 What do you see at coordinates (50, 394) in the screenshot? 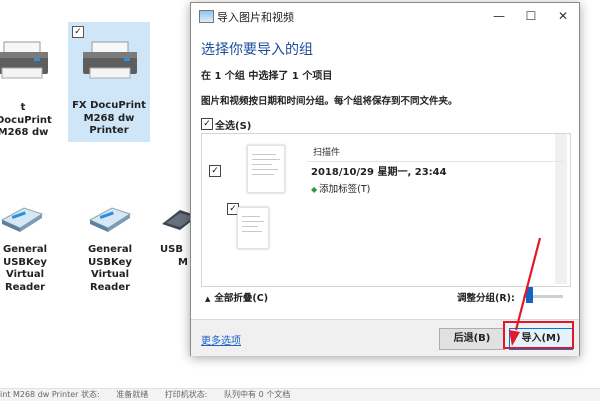
I see `status-item: int M268 dw Printer 状态:` at bounding box center [50, 394].